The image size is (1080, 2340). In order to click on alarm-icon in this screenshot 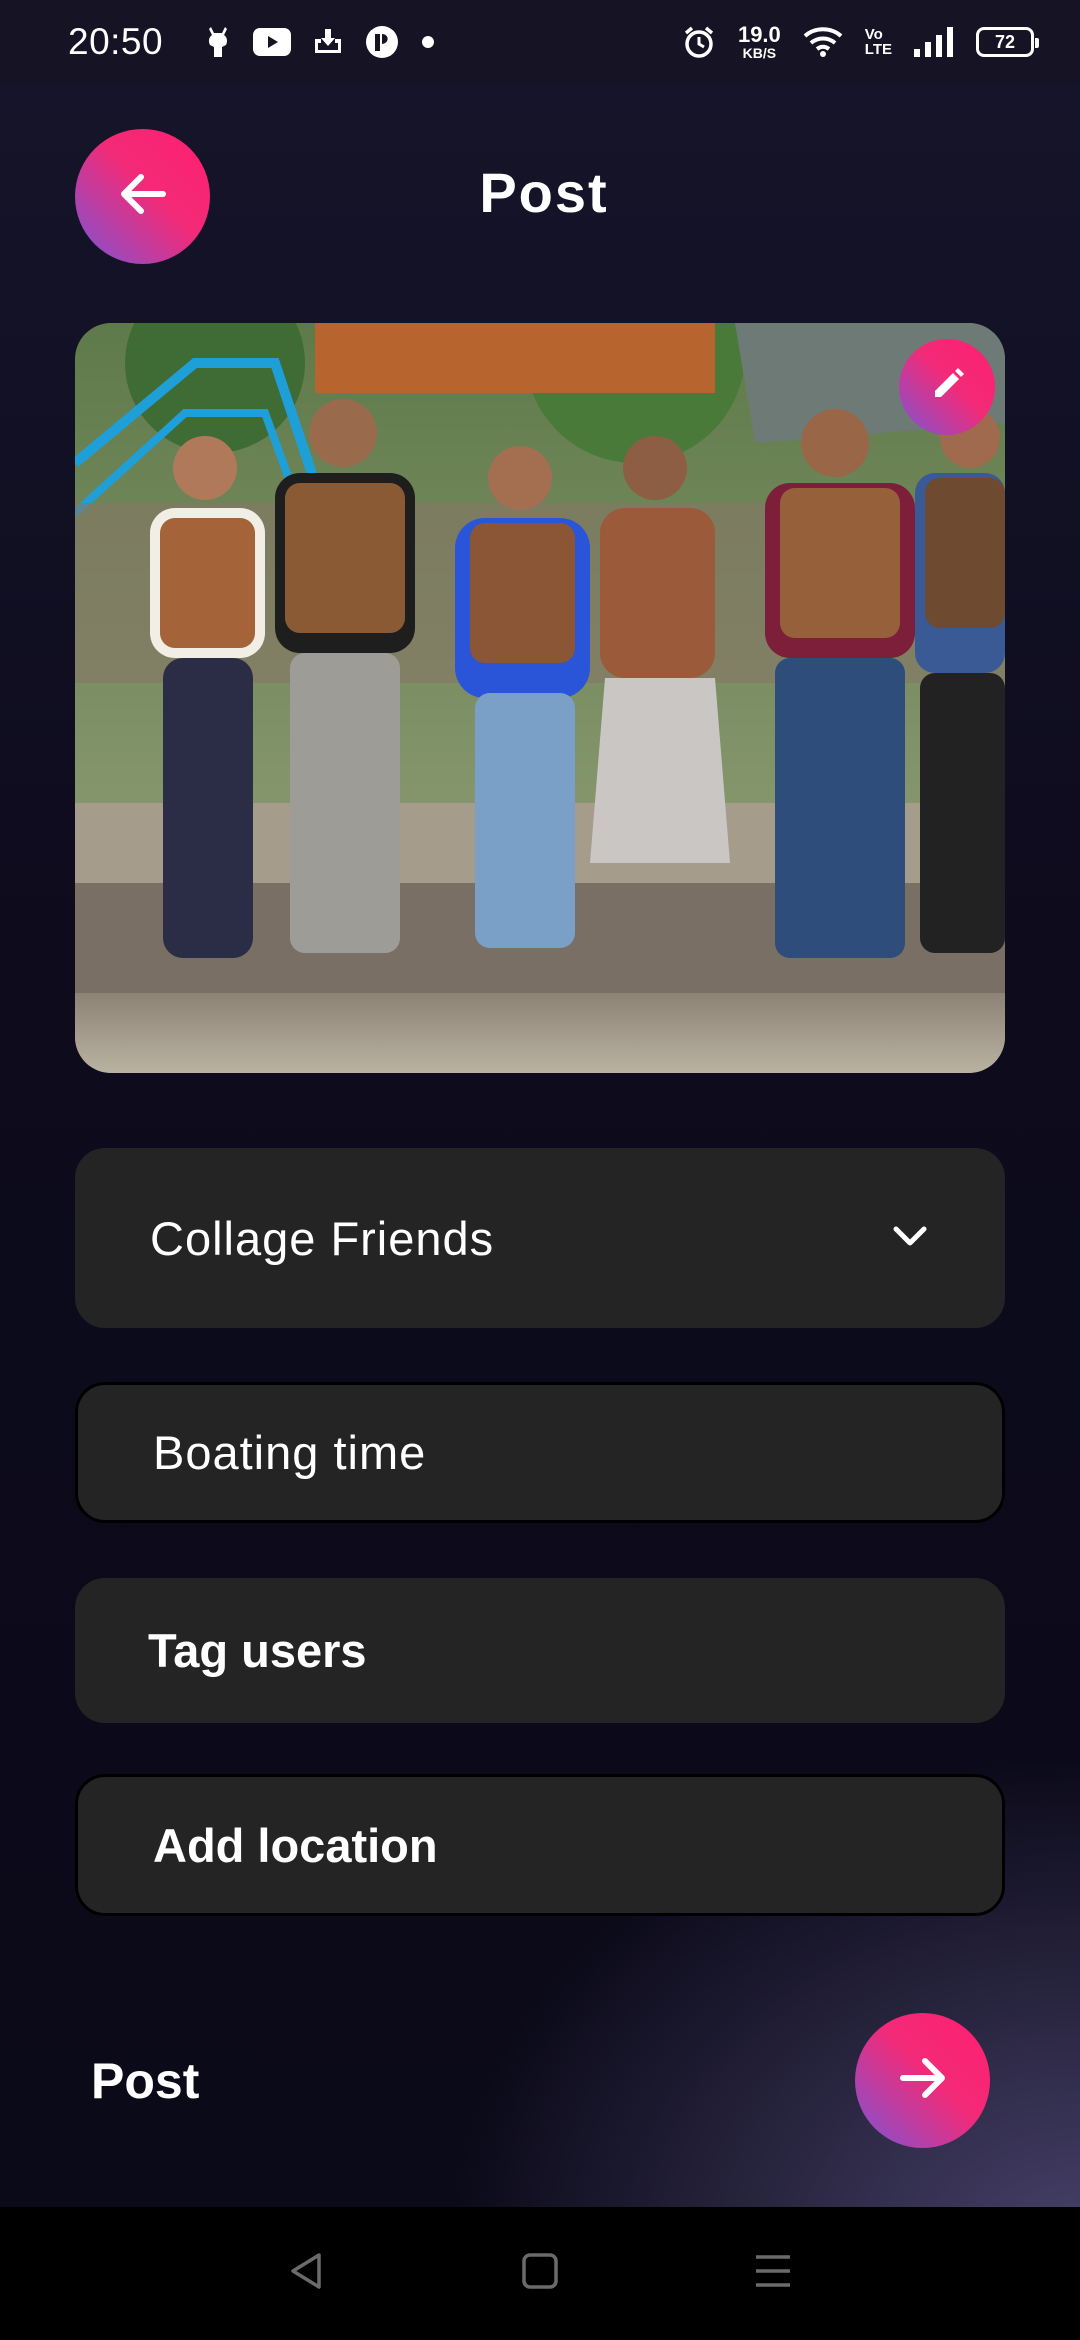, I will do `click(699, 42)`.